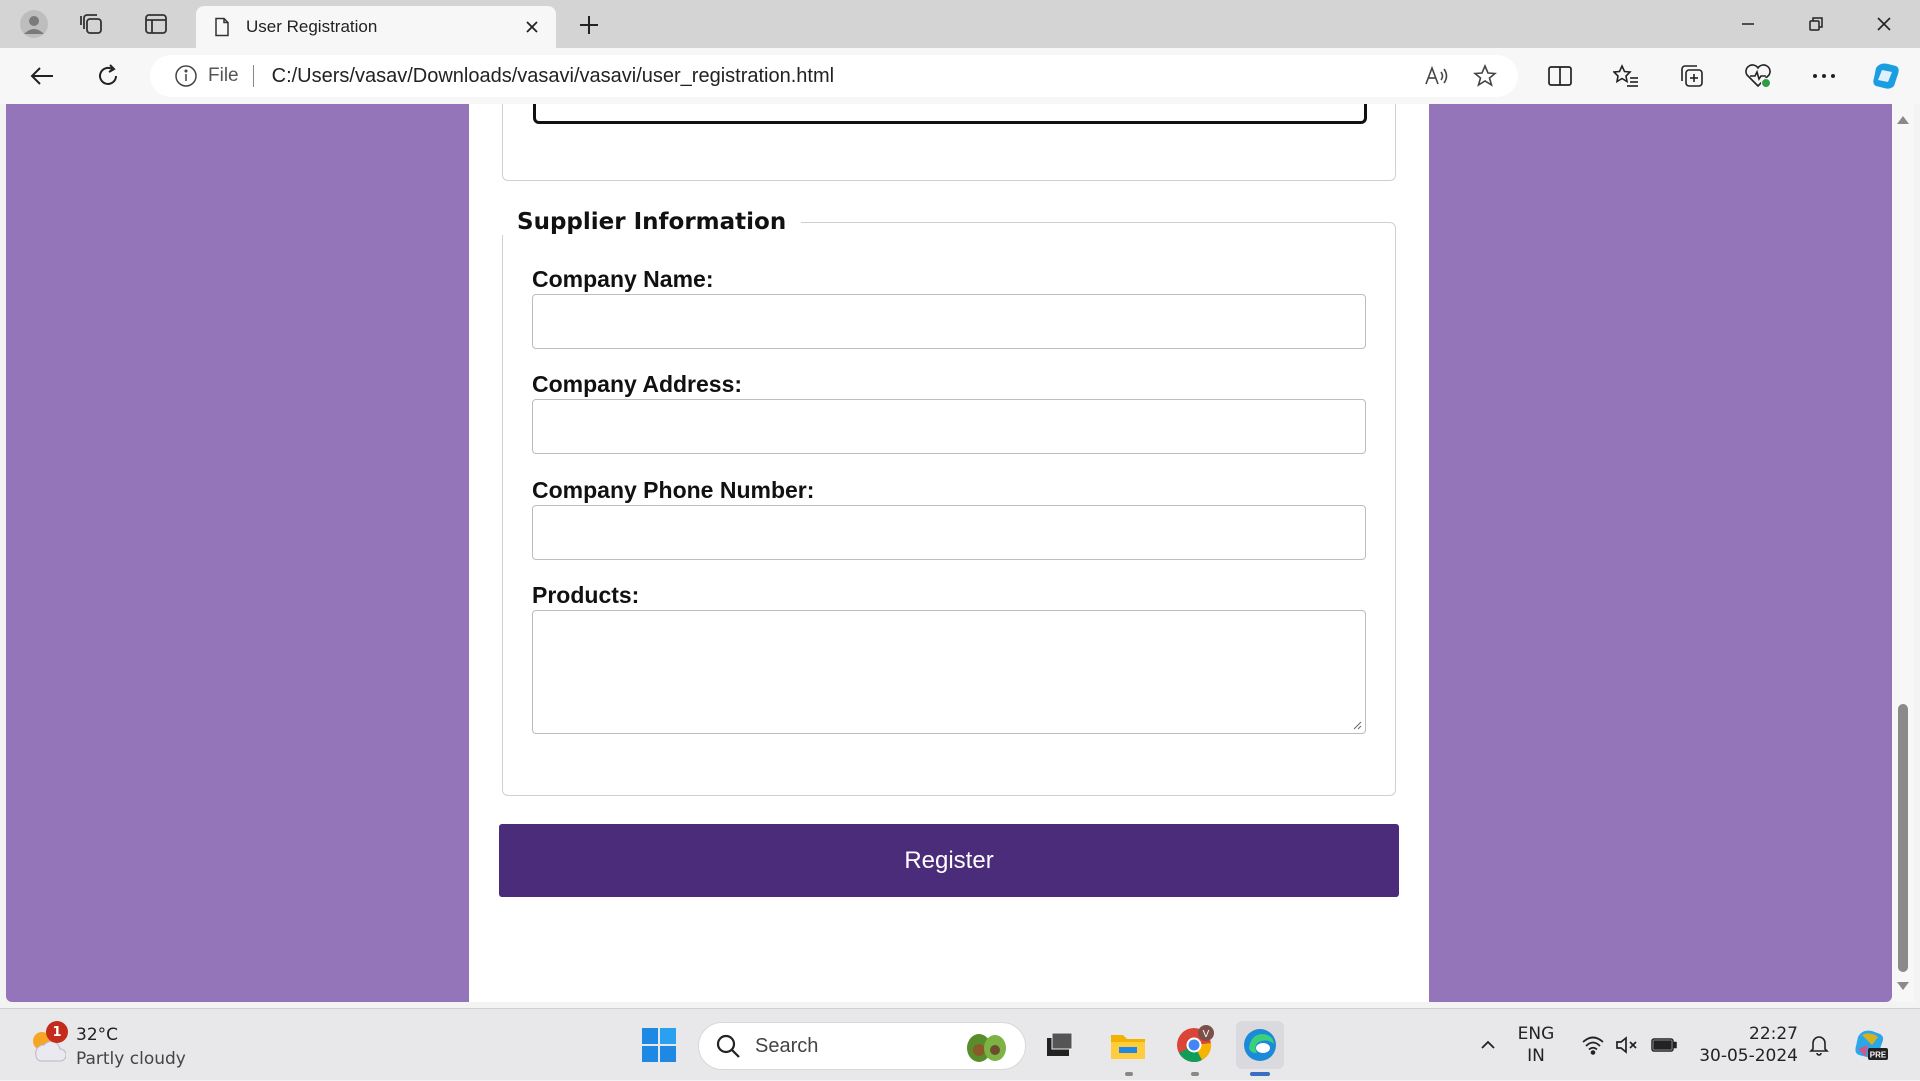  What do you see at coordinates (1819, 1045) in the screenshot?
I see `notification-bell-icon` at bounding box center [1819, 1045].